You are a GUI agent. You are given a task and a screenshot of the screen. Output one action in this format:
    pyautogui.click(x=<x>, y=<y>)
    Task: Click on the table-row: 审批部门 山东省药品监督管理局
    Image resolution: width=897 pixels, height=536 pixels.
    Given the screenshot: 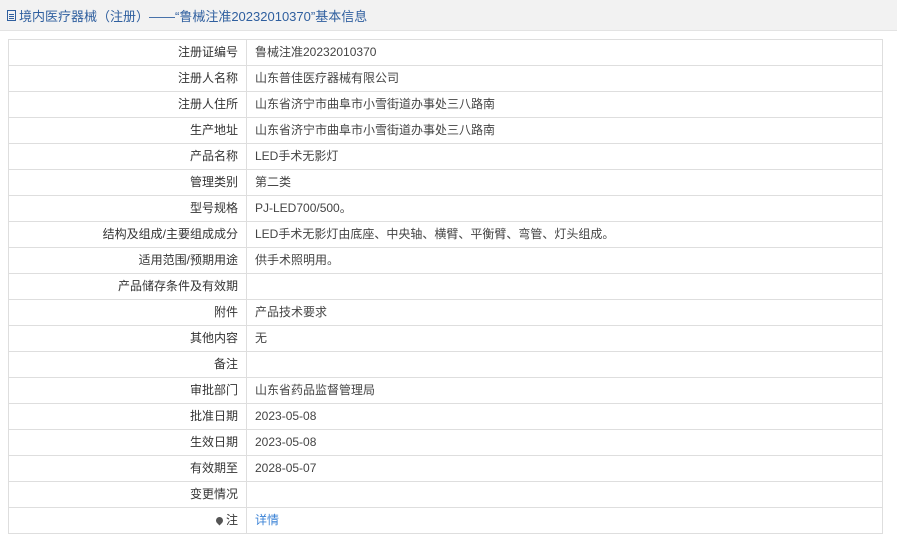 What is the action you would take?
    pyautogui.click(x=445, y=390)
    